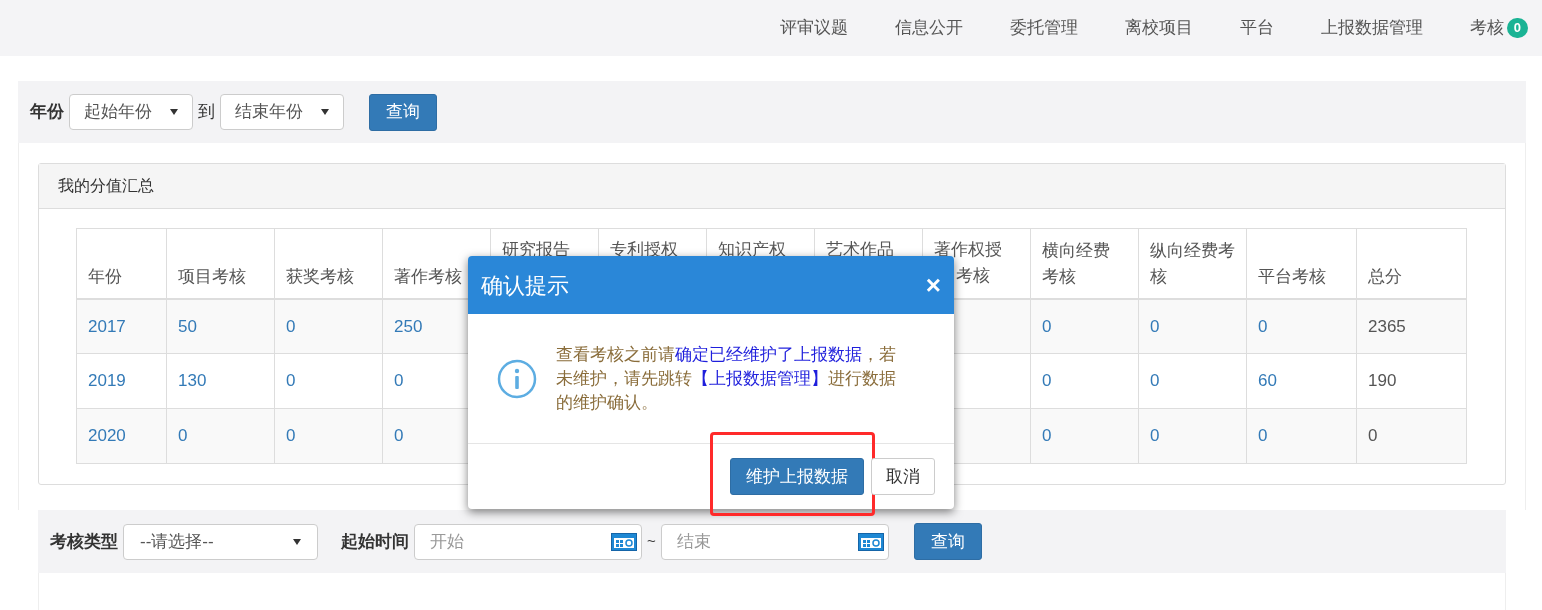 The height and width of the screenshot is (610, 1542). I want to click on table-cell: 190, so click(1411, 381).